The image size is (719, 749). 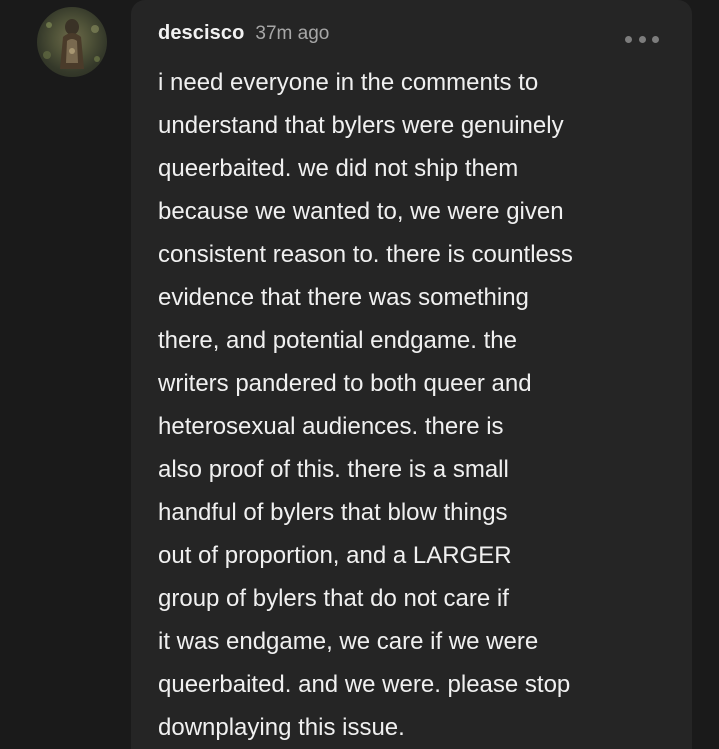 I want to click on comment-line: consistent reason to. there is countless, so click(x=365, y=254).